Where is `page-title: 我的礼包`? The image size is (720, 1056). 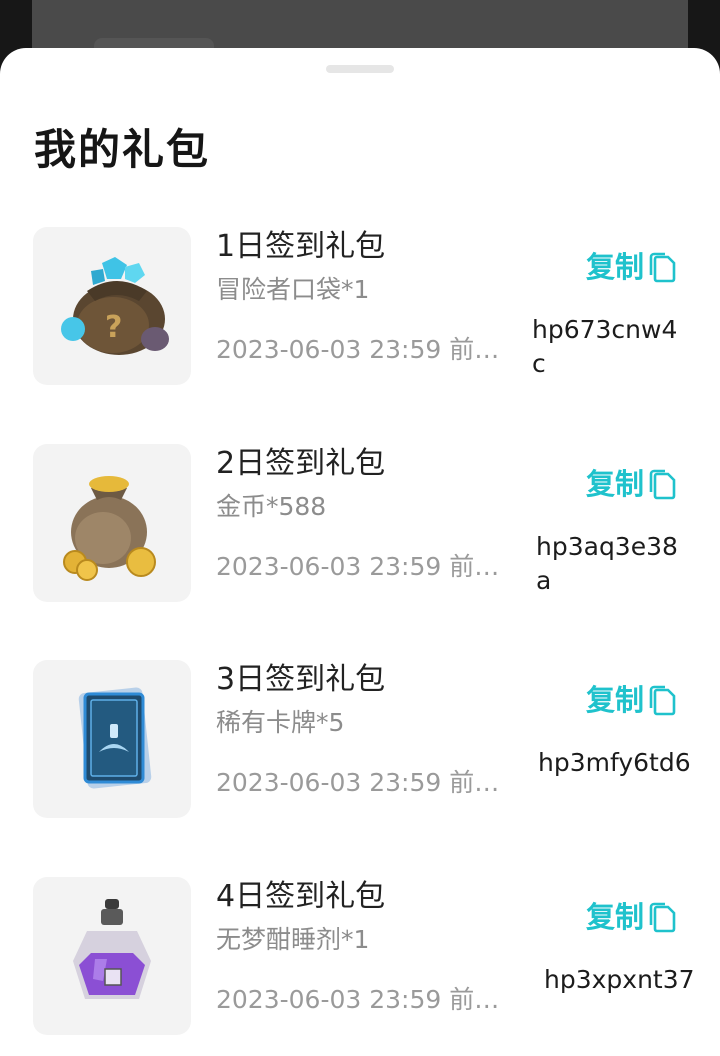 page-title: 我的礼包 is located at coordinates (122, 149).